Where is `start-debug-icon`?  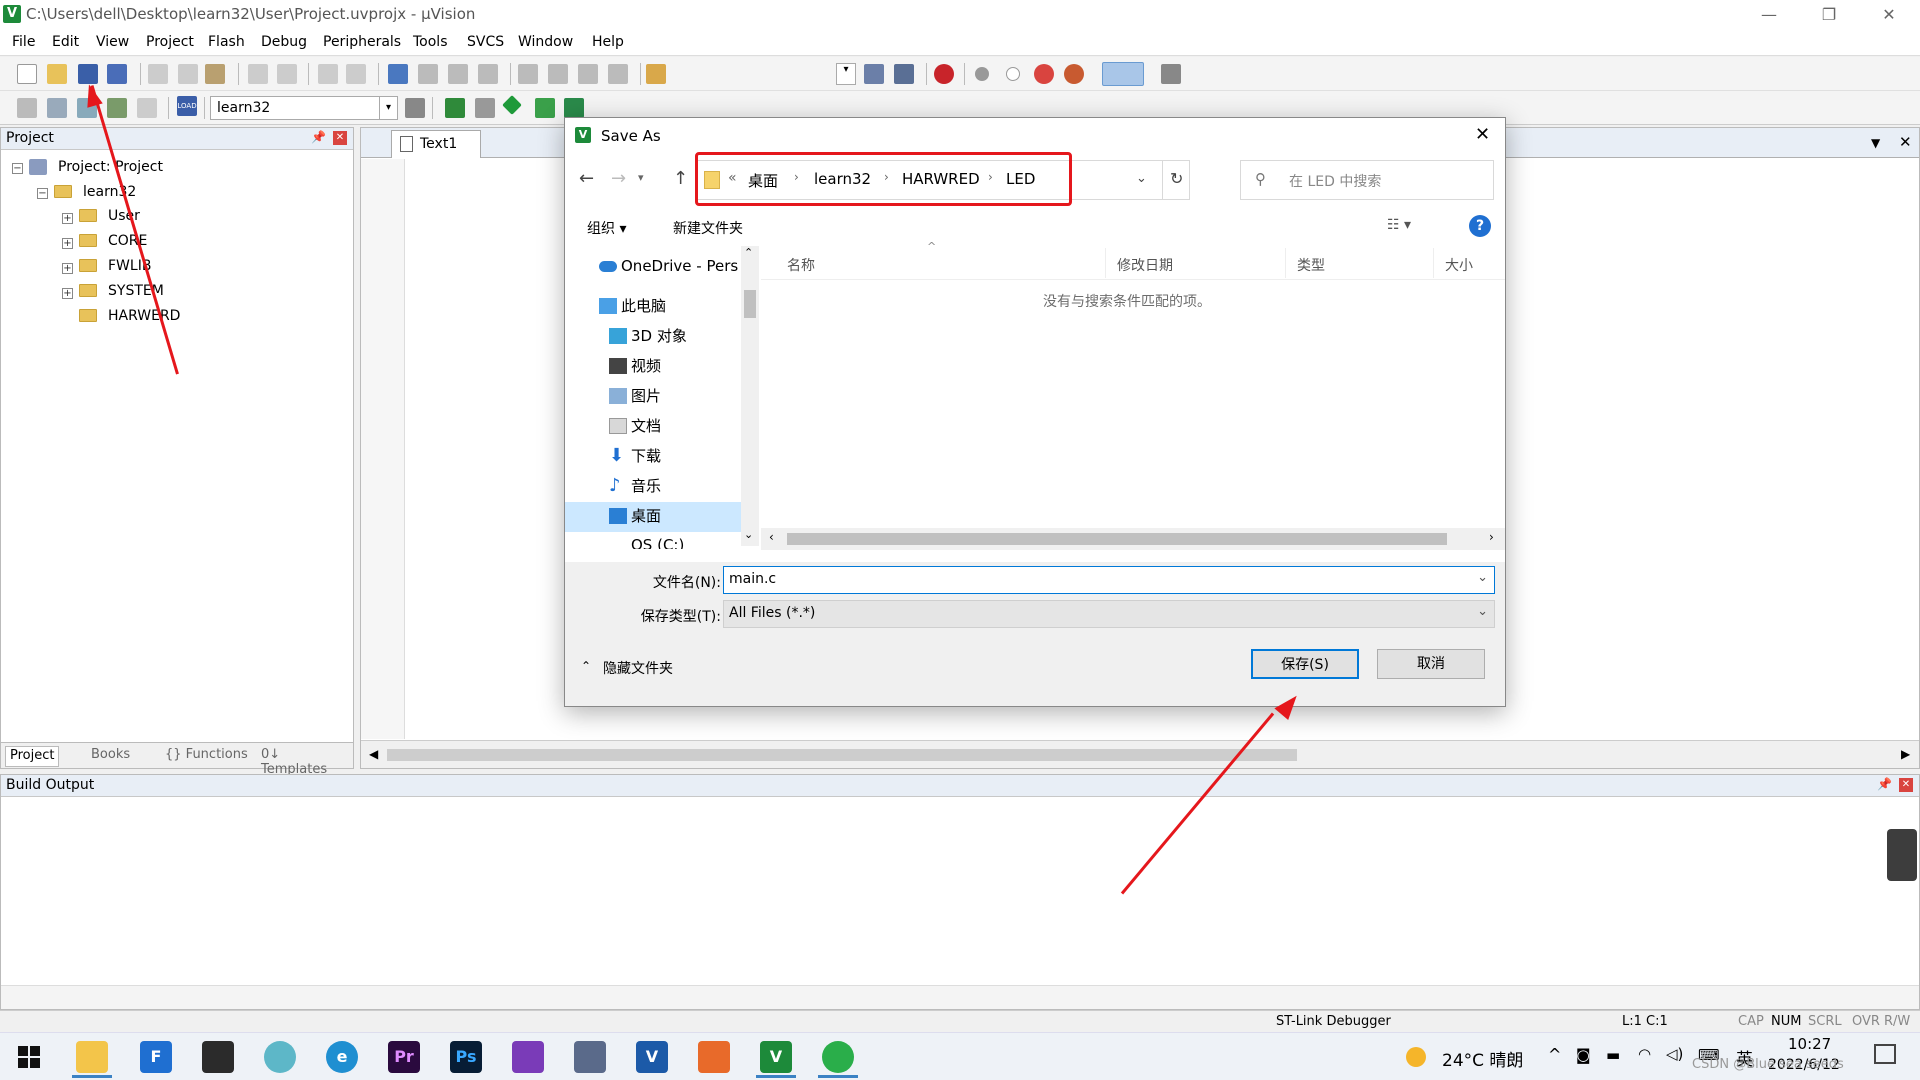 start-debug-icon is located at coordinates (944, 74).